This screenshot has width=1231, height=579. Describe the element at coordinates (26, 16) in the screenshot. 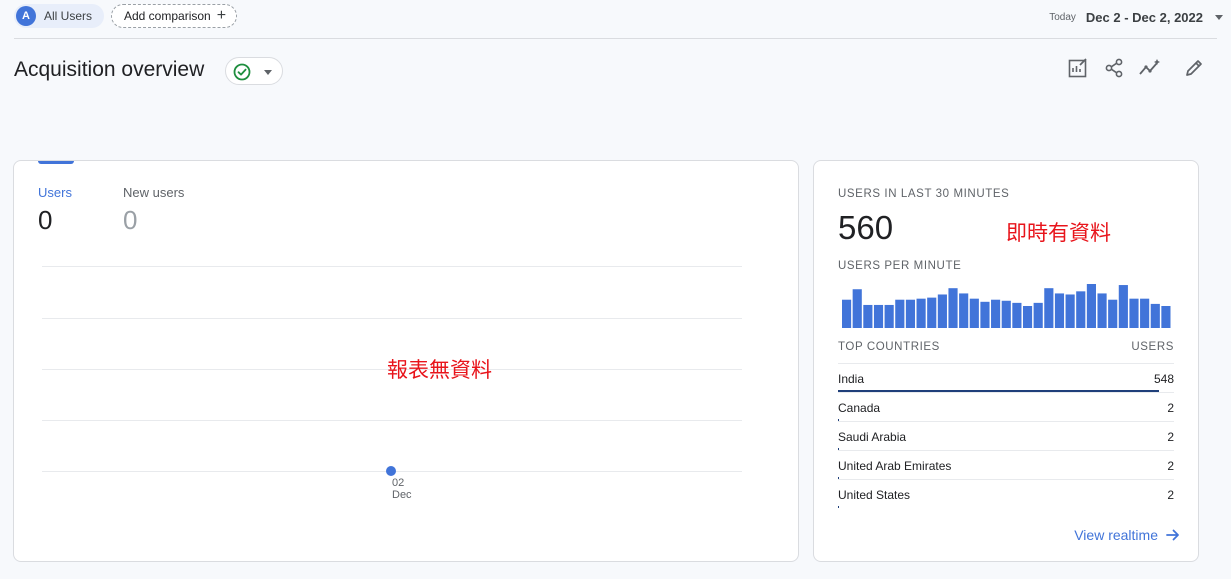

I see `segment-avatar: A` at that location.